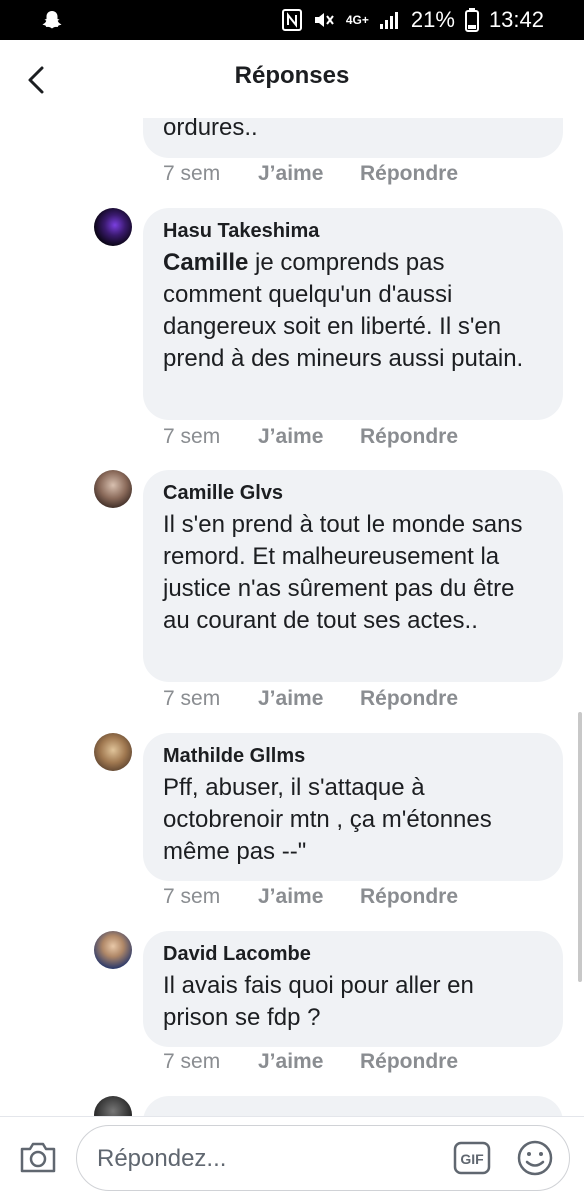  I want to click on camera-icon, so click(38, 1157).